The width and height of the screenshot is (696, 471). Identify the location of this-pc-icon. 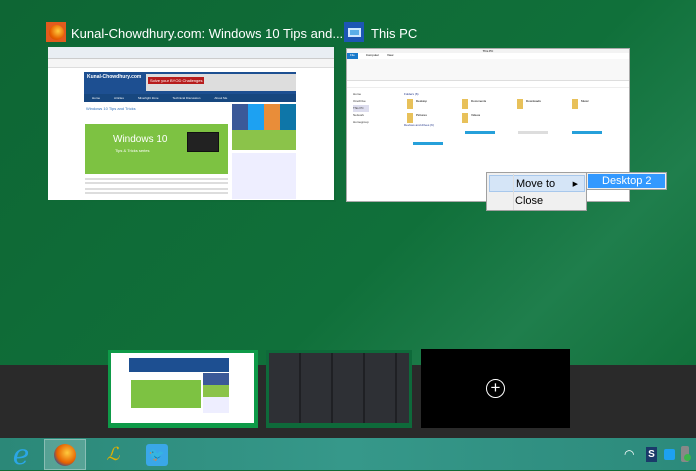
(354, 32).